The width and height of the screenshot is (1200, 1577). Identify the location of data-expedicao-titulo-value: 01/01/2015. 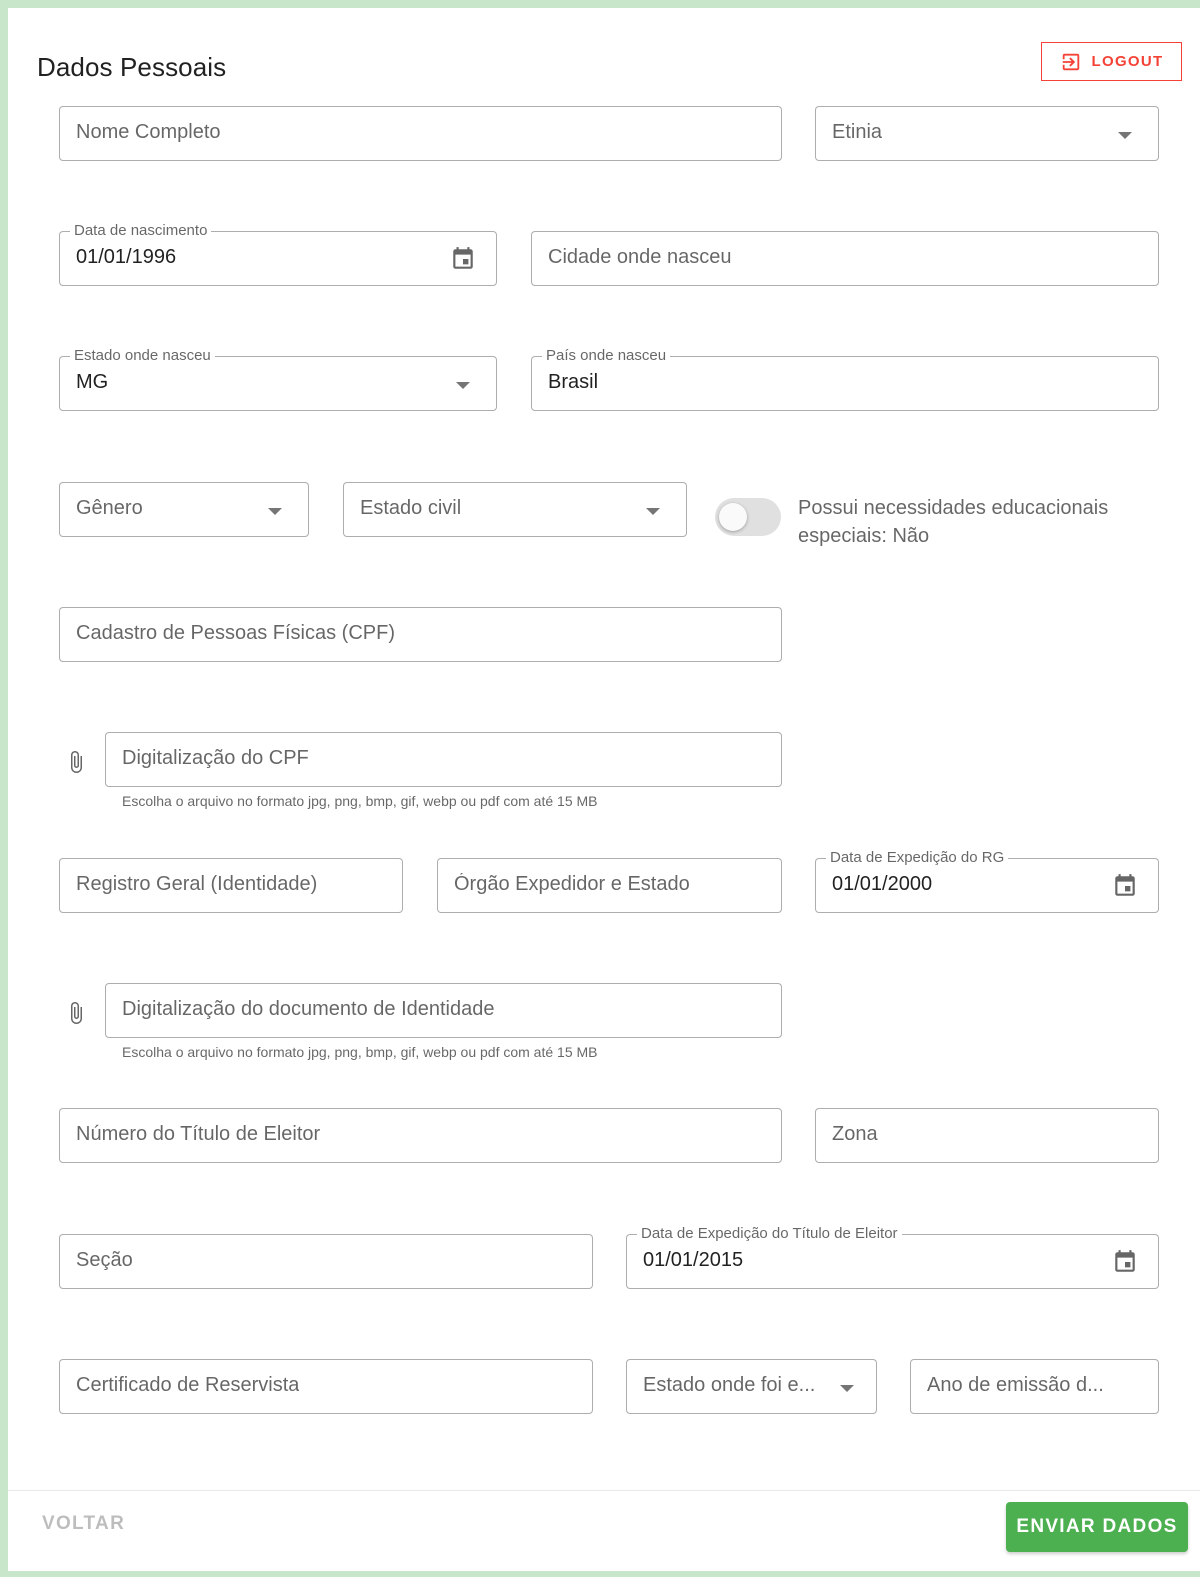
(693, 1260).